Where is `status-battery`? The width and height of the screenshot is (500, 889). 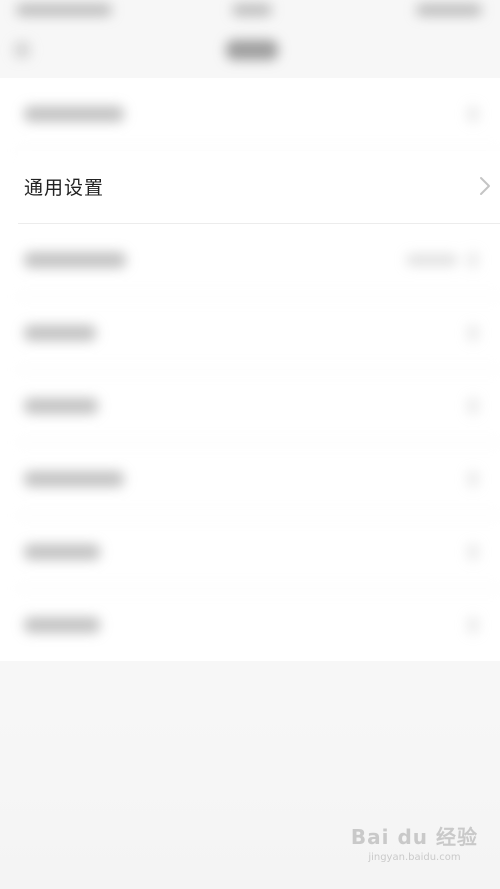
status-battery is located at coordinates (449, 10).